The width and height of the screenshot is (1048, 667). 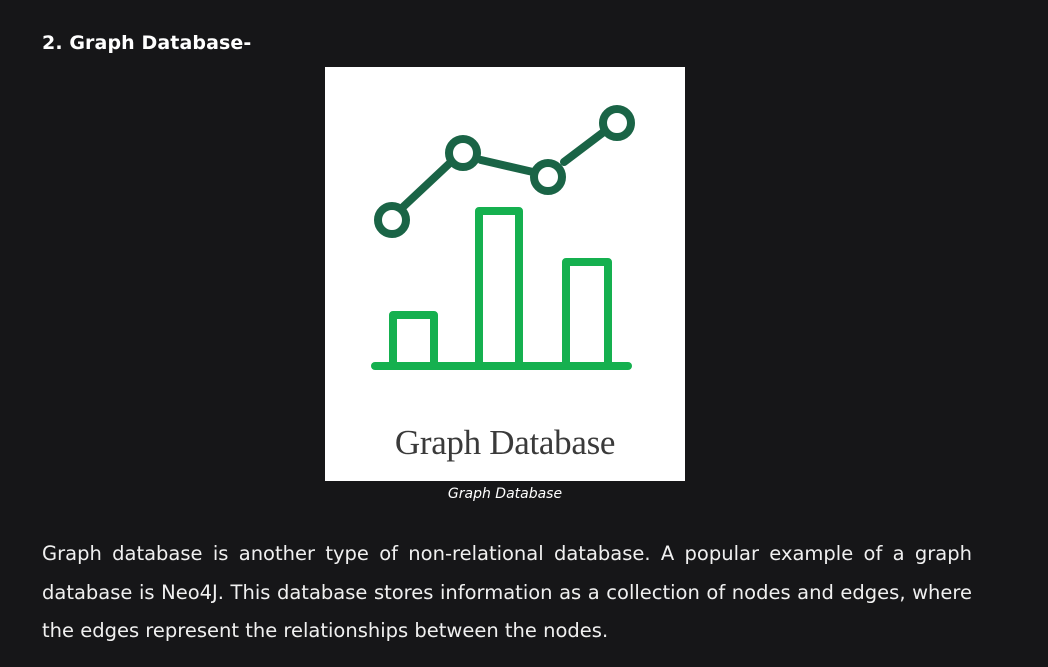 I want to click on image-label: Graph Database, so click(x=505, y=442).